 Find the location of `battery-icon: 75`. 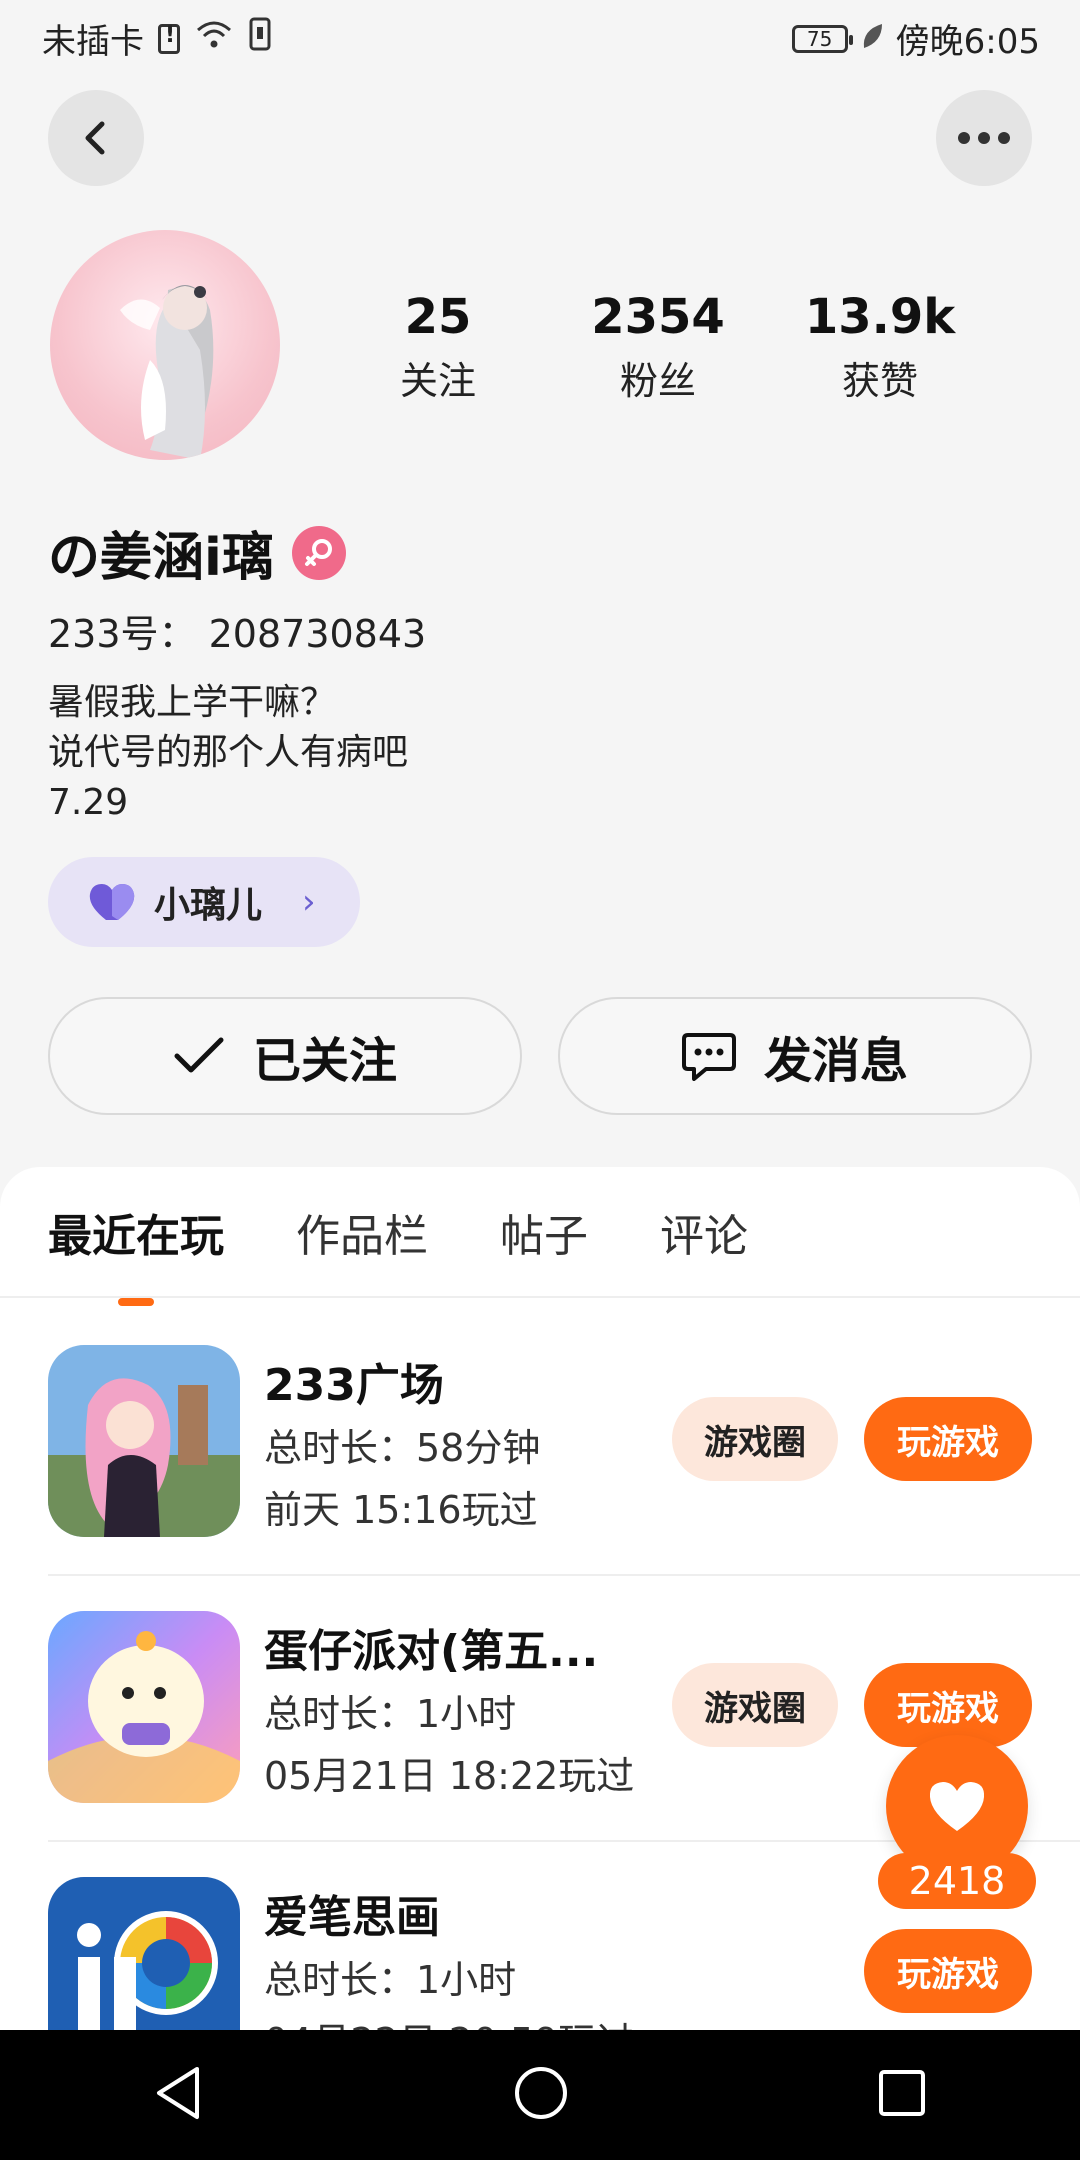

battery-icon: 75 is located at coordinates (822, 38).